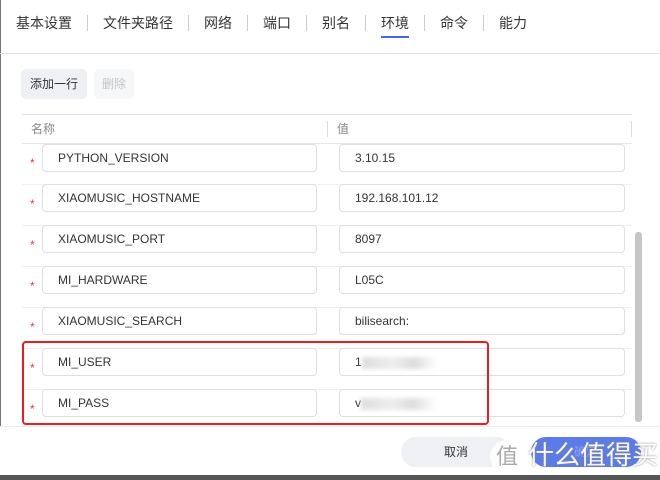  What do you see at coordinates (327, 287) in the screenshot?
I see `table-row: * MI_HARDWARE L05C` at bounding box center [327, 287].